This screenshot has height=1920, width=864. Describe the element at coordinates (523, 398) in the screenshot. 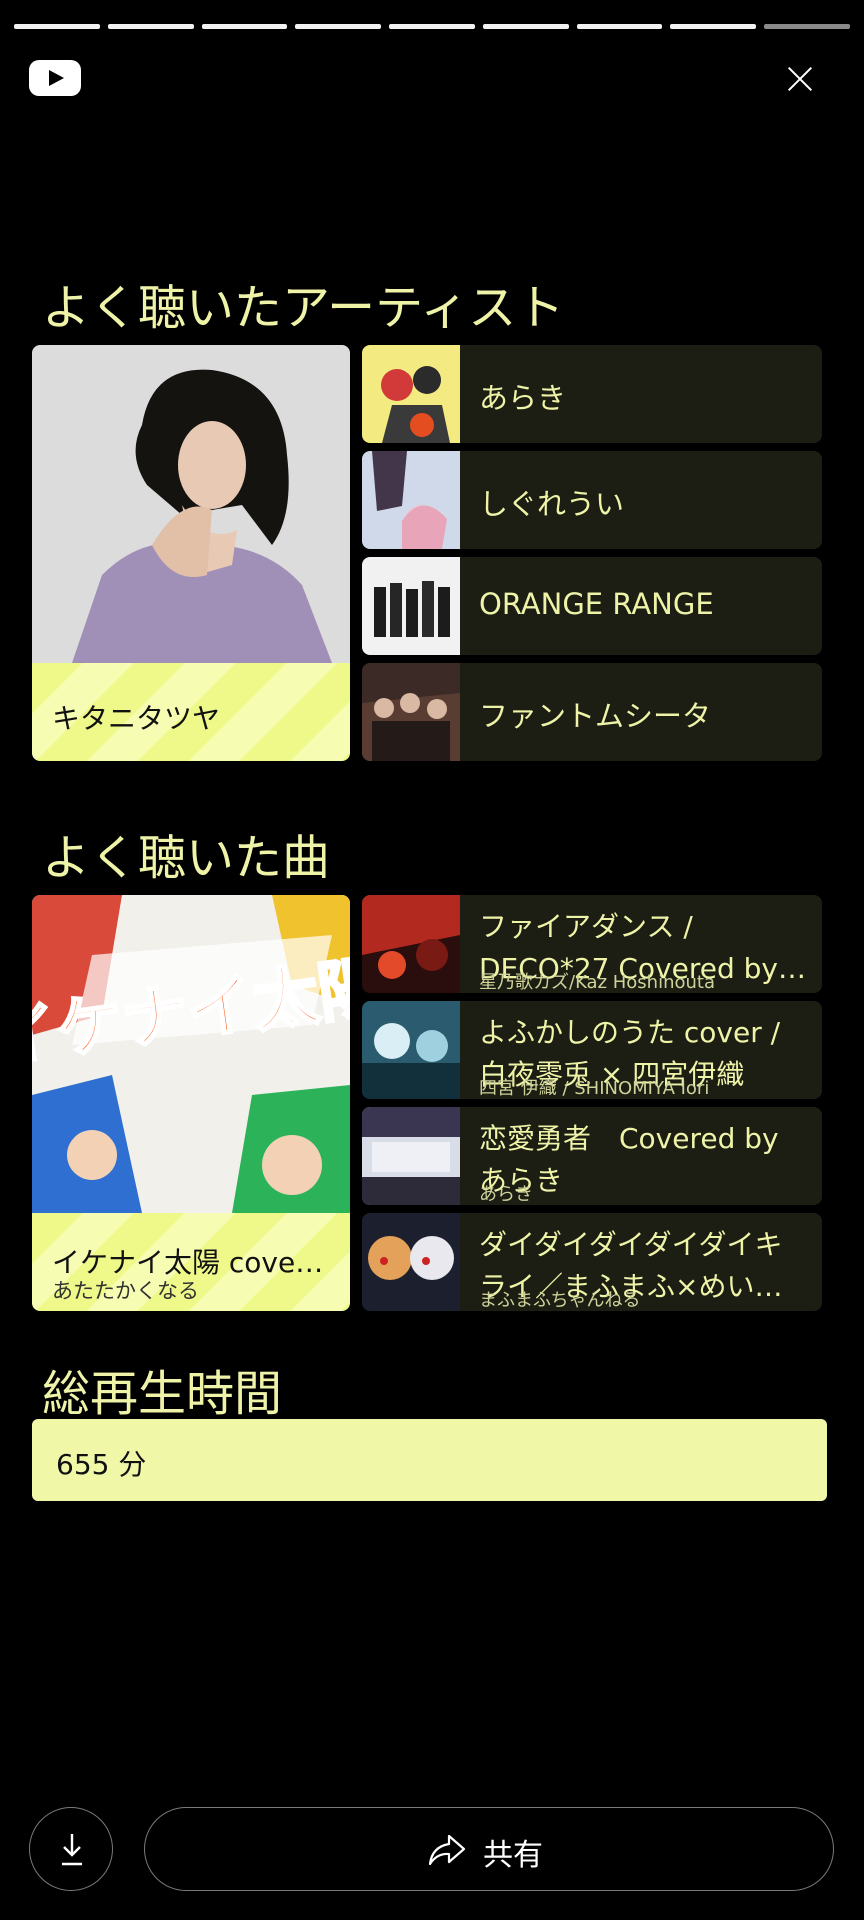

I see `artist-name: あらき` at that location.